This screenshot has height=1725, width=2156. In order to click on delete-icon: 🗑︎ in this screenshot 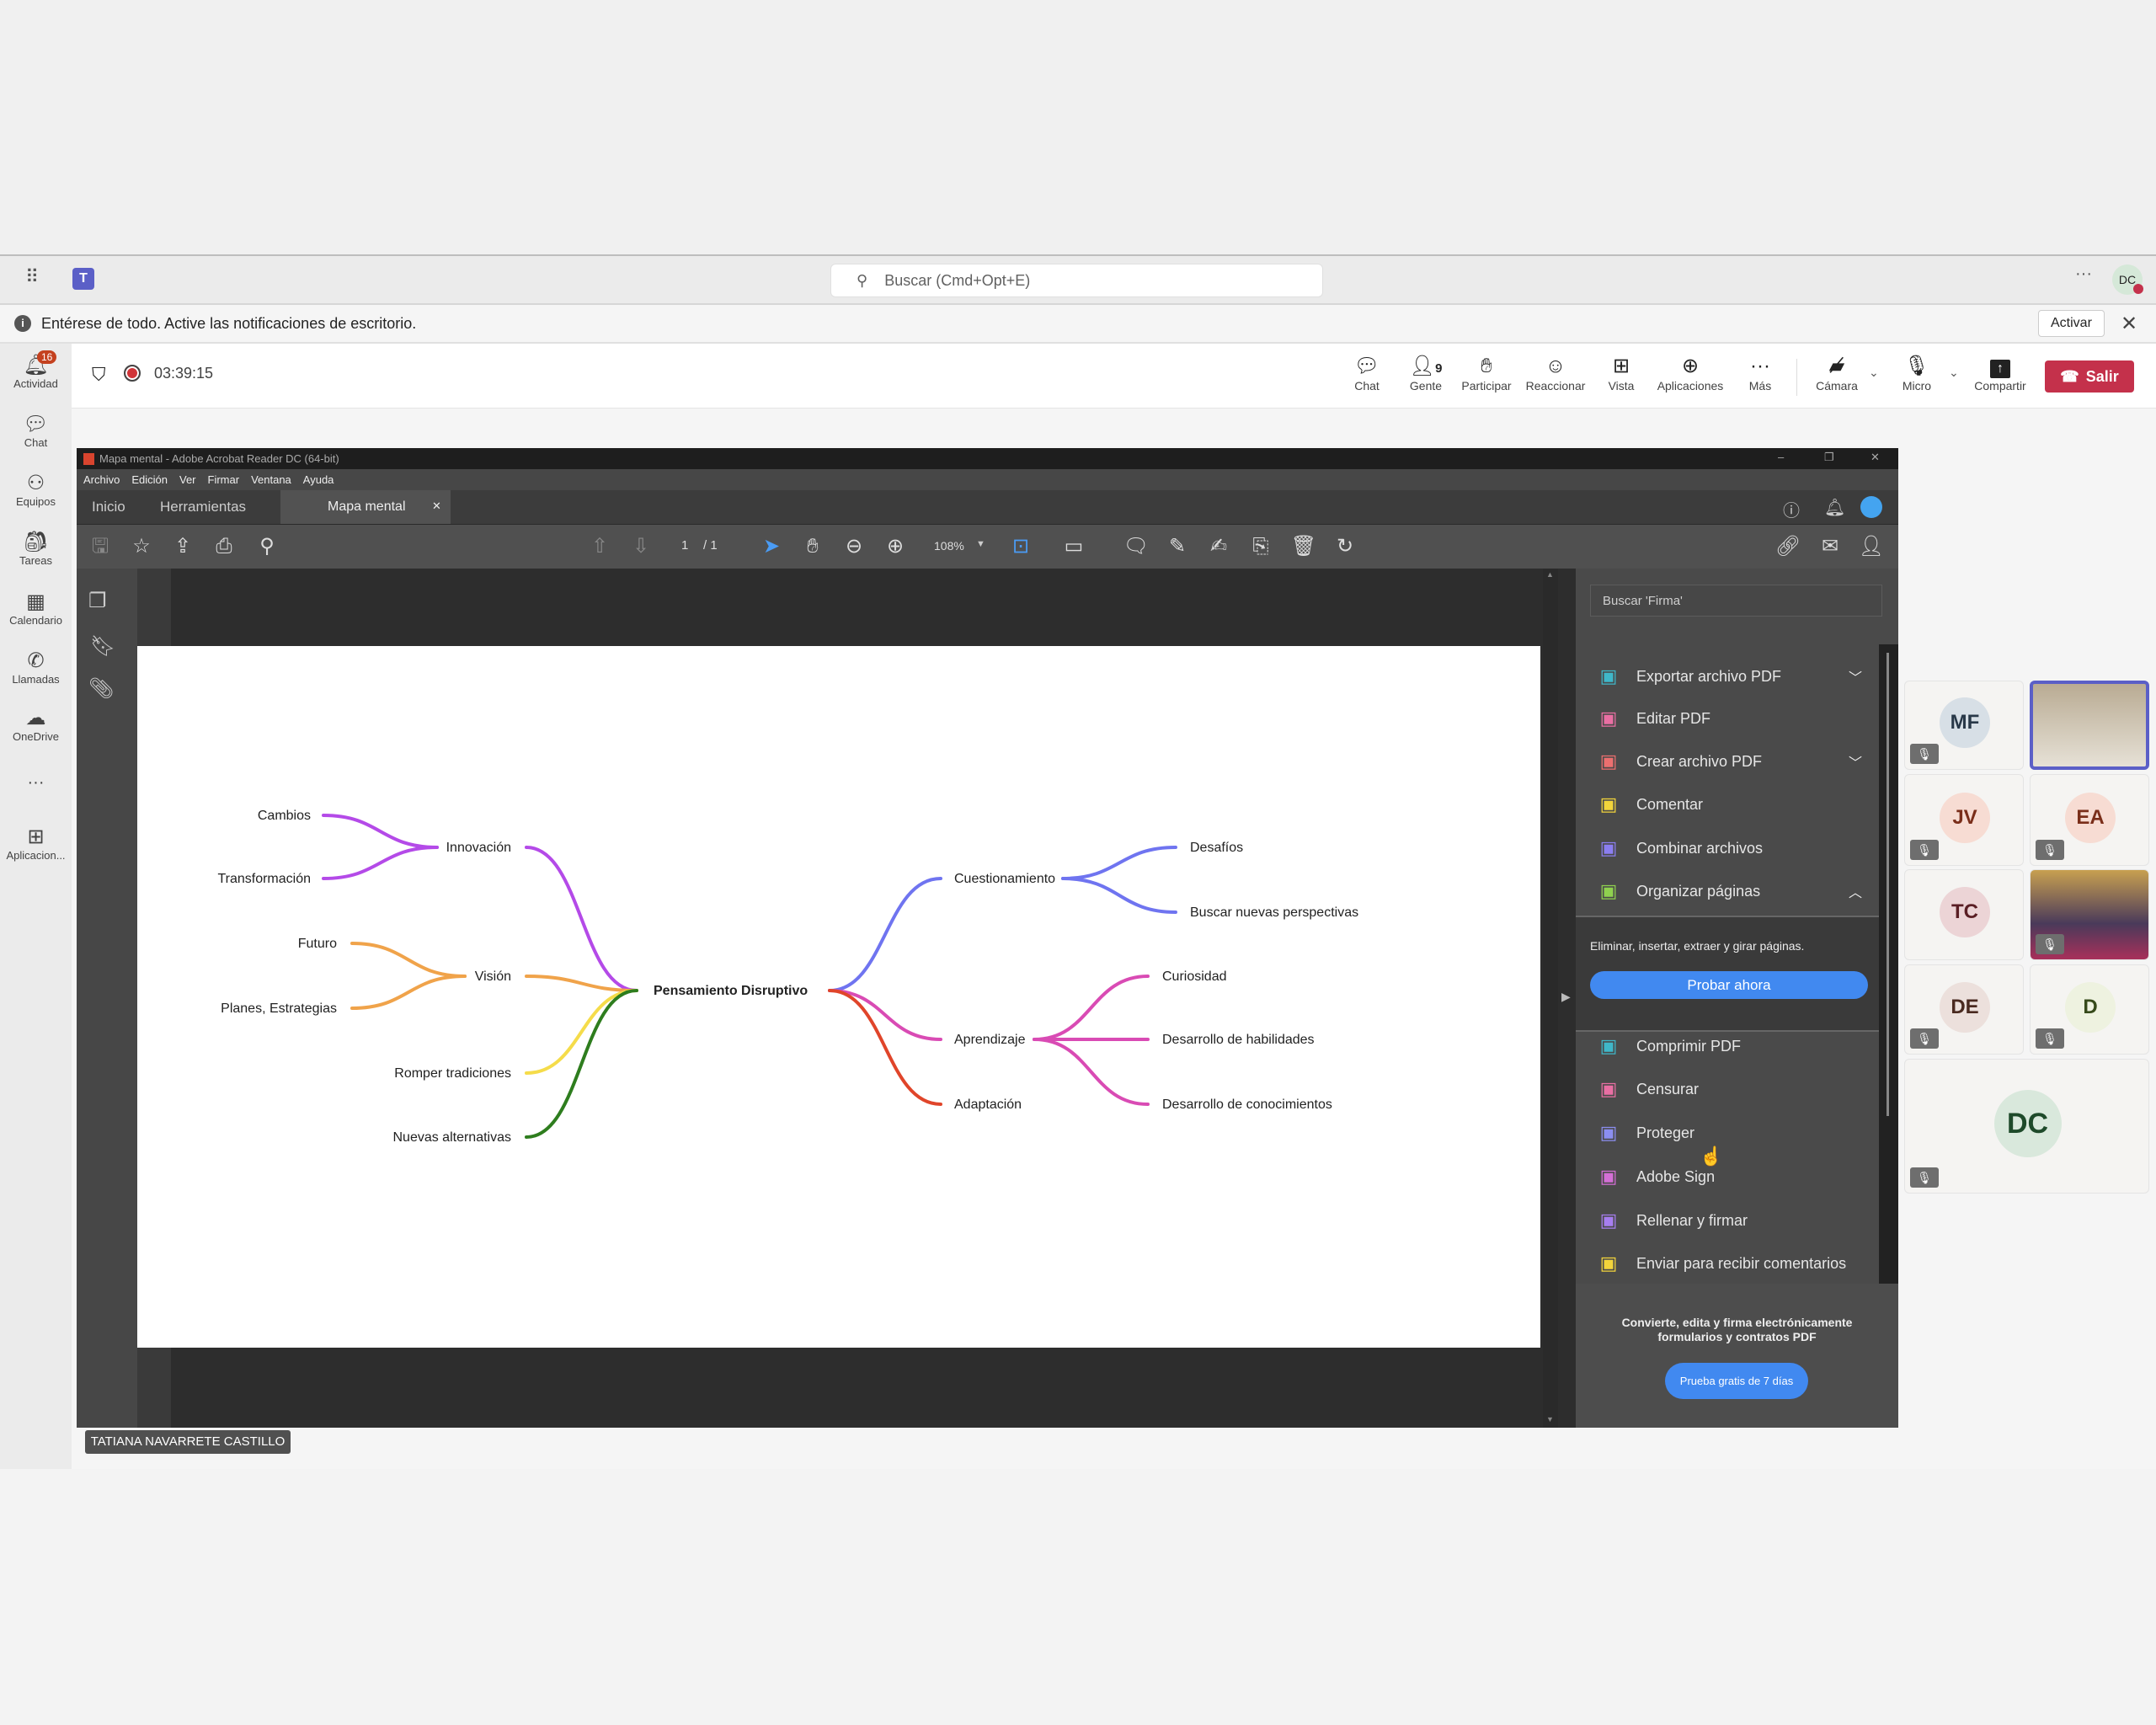, I will do `click(1303, 546)`.